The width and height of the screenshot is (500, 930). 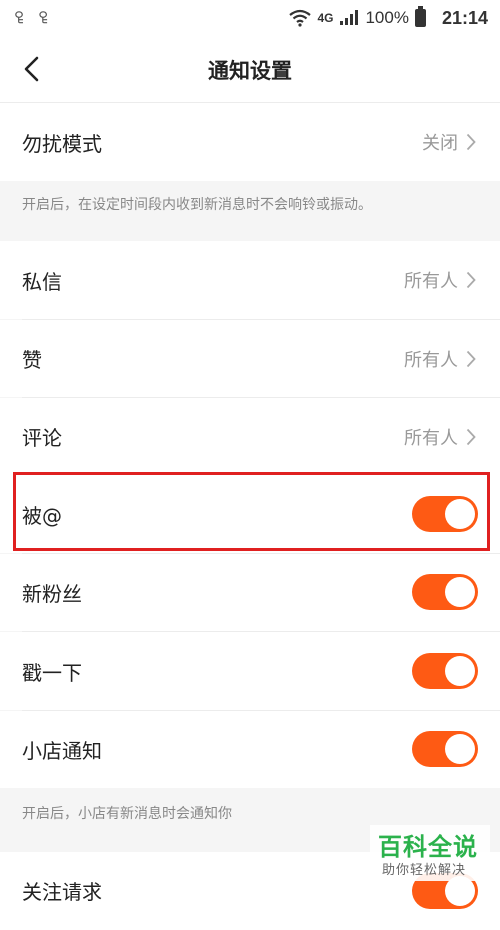 What do you see at coordinates (387, 17) in the screenshot?
I see `battery-percent: 100%` at bounding box center [387, 17].